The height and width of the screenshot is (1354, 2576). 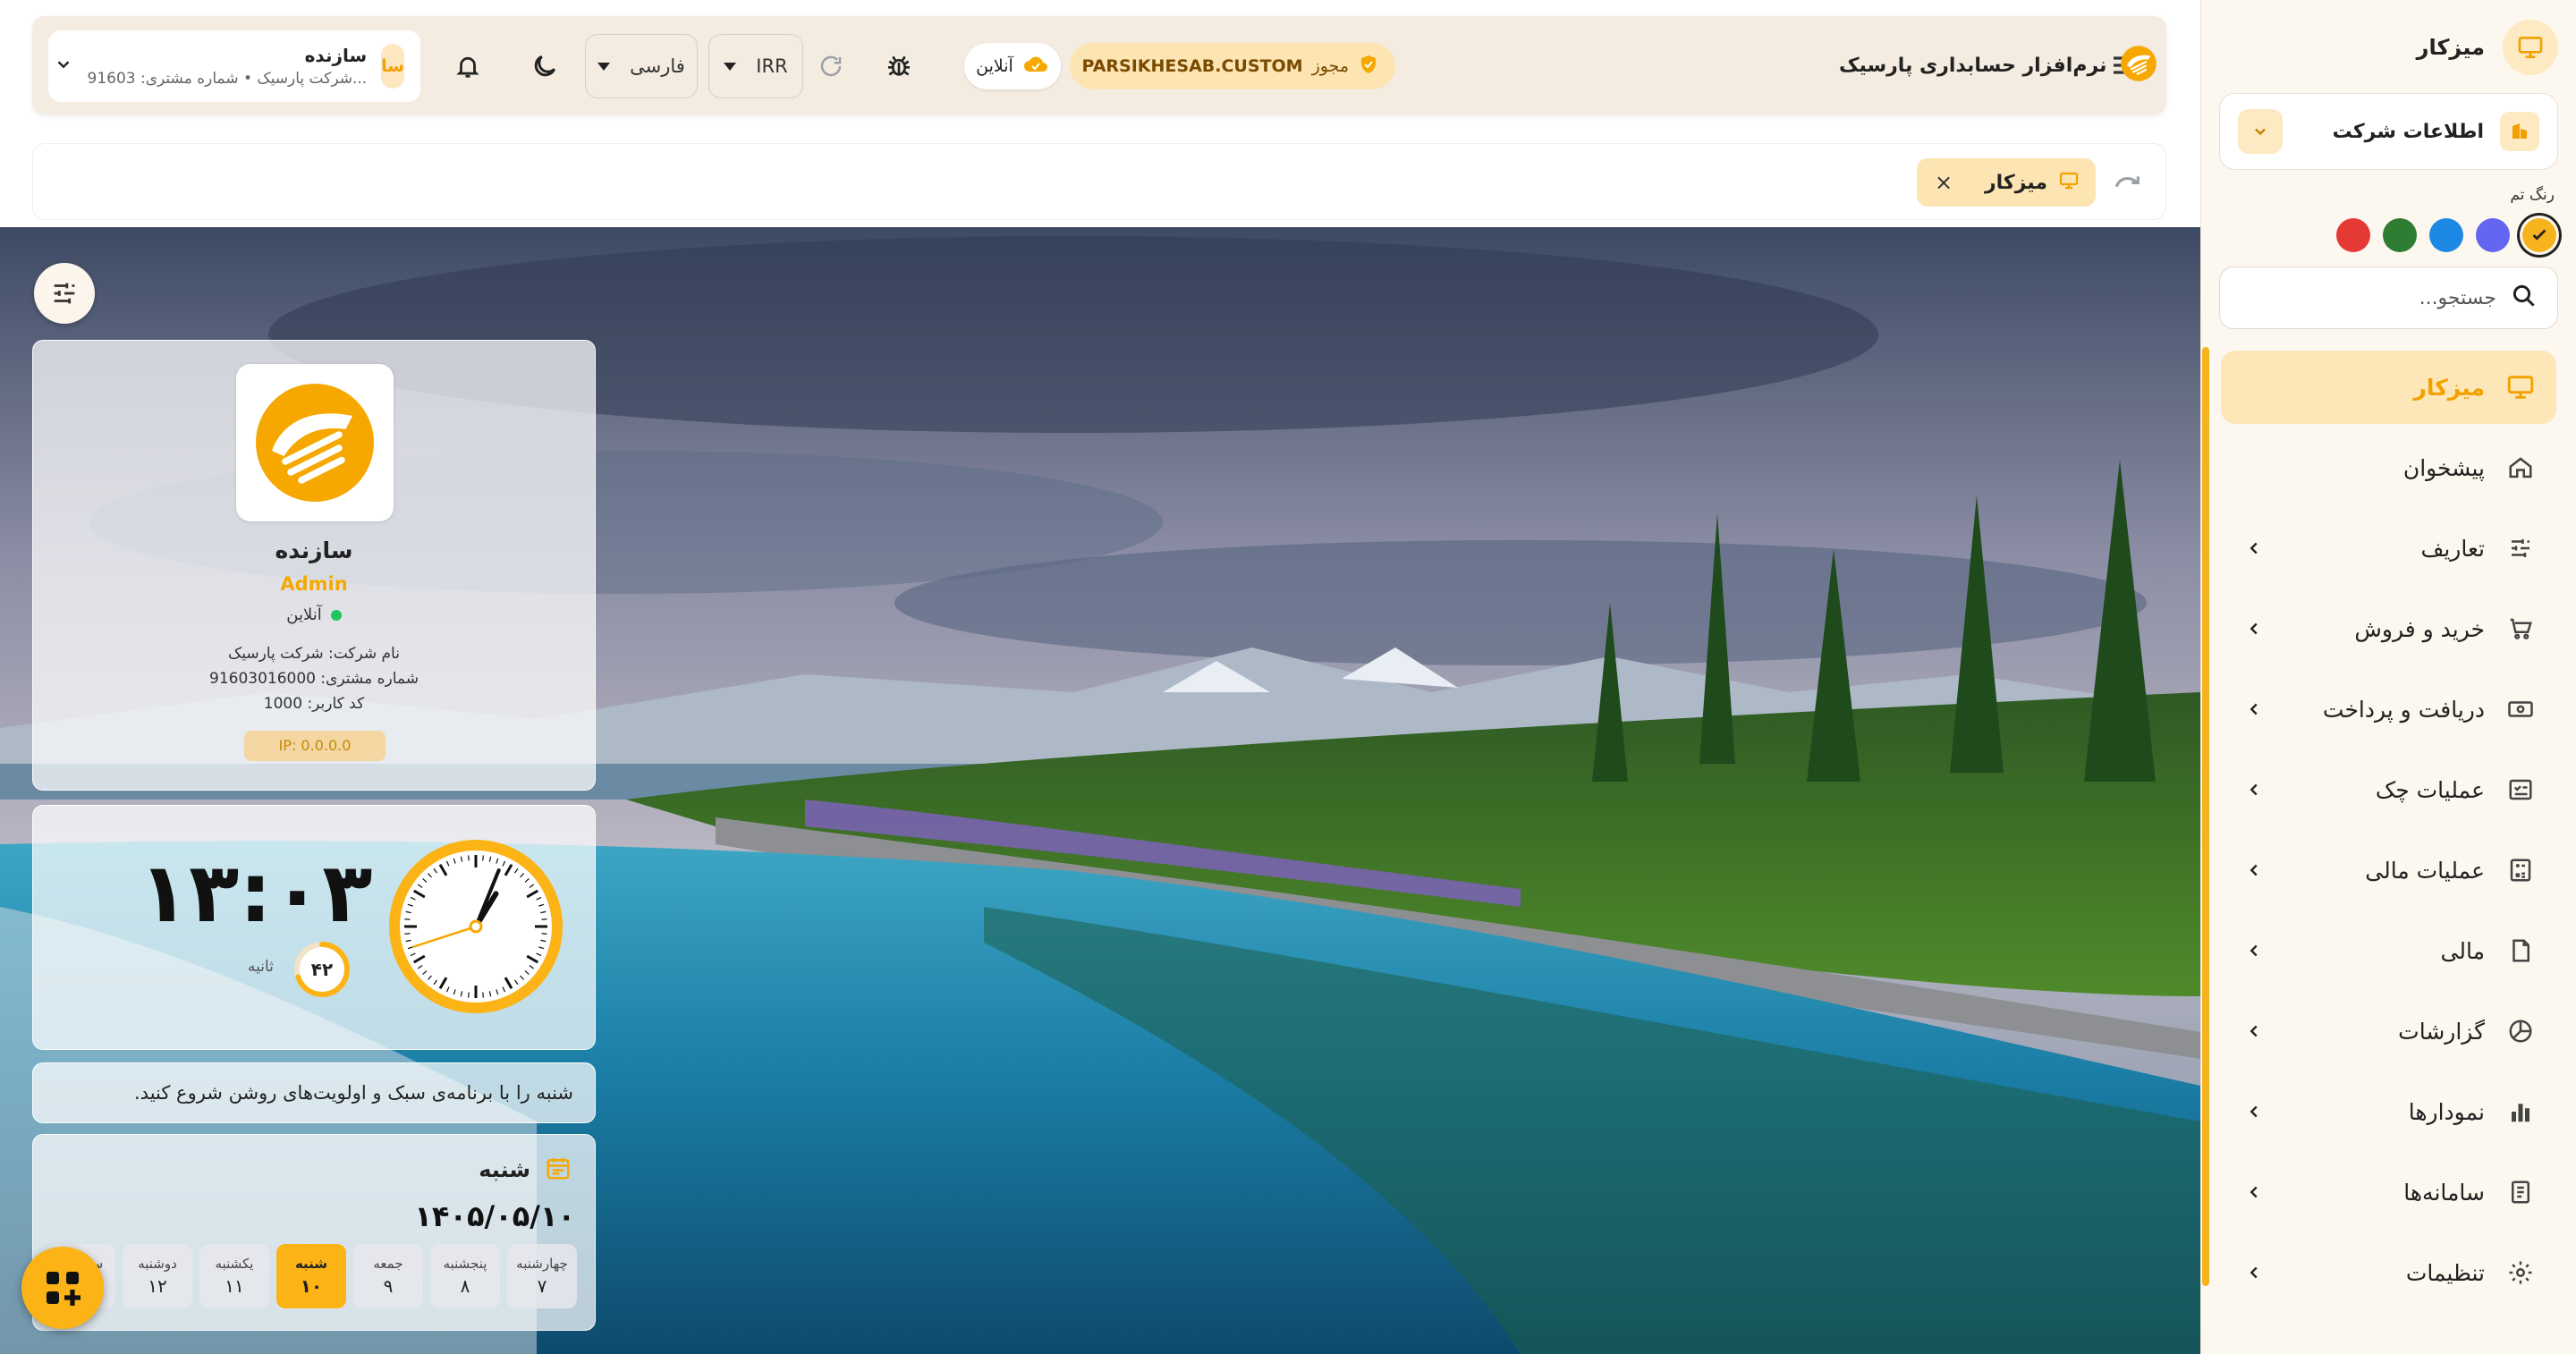 What do you see at coordinates (157, 1286) in the screenshot?
I see `day-number: ۱۲` at bounding box center [157, 1286].